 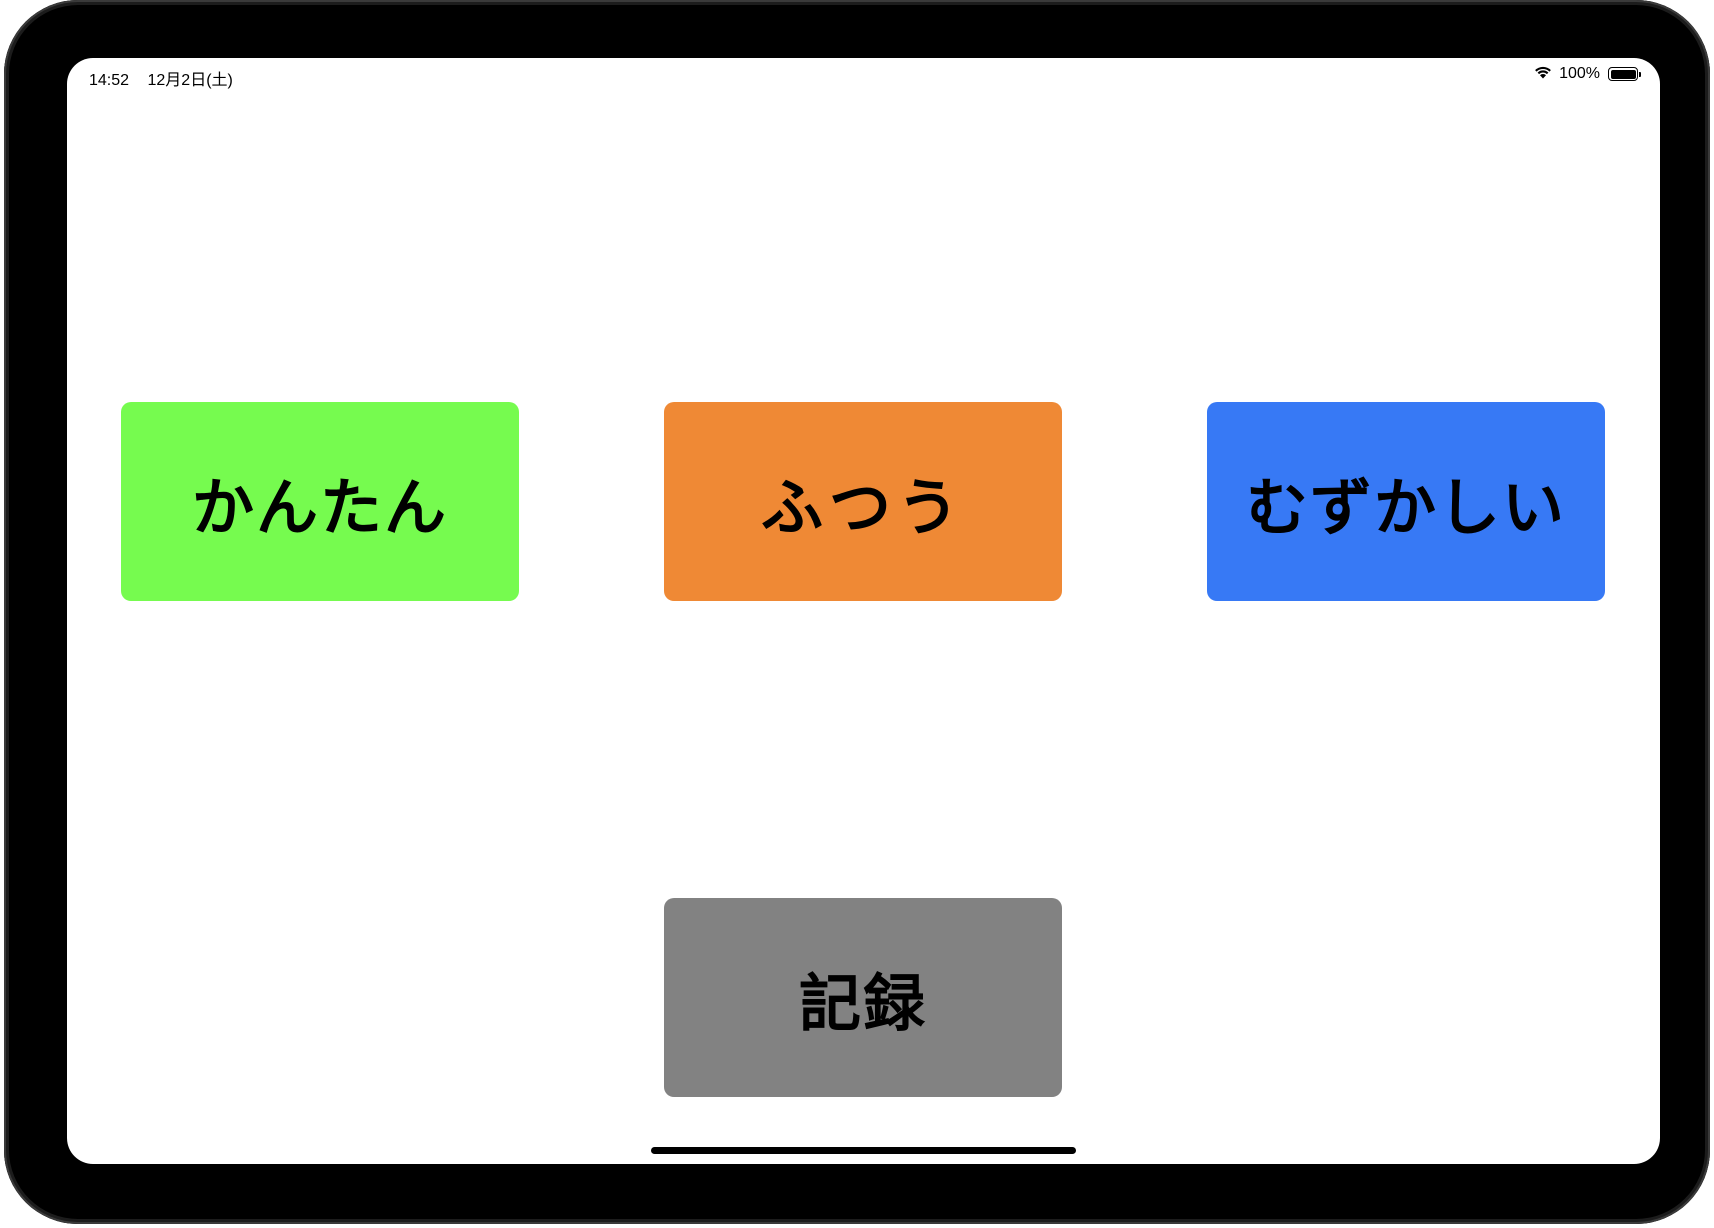 I want to click on battery-fill, so click(x=1623, y=74).